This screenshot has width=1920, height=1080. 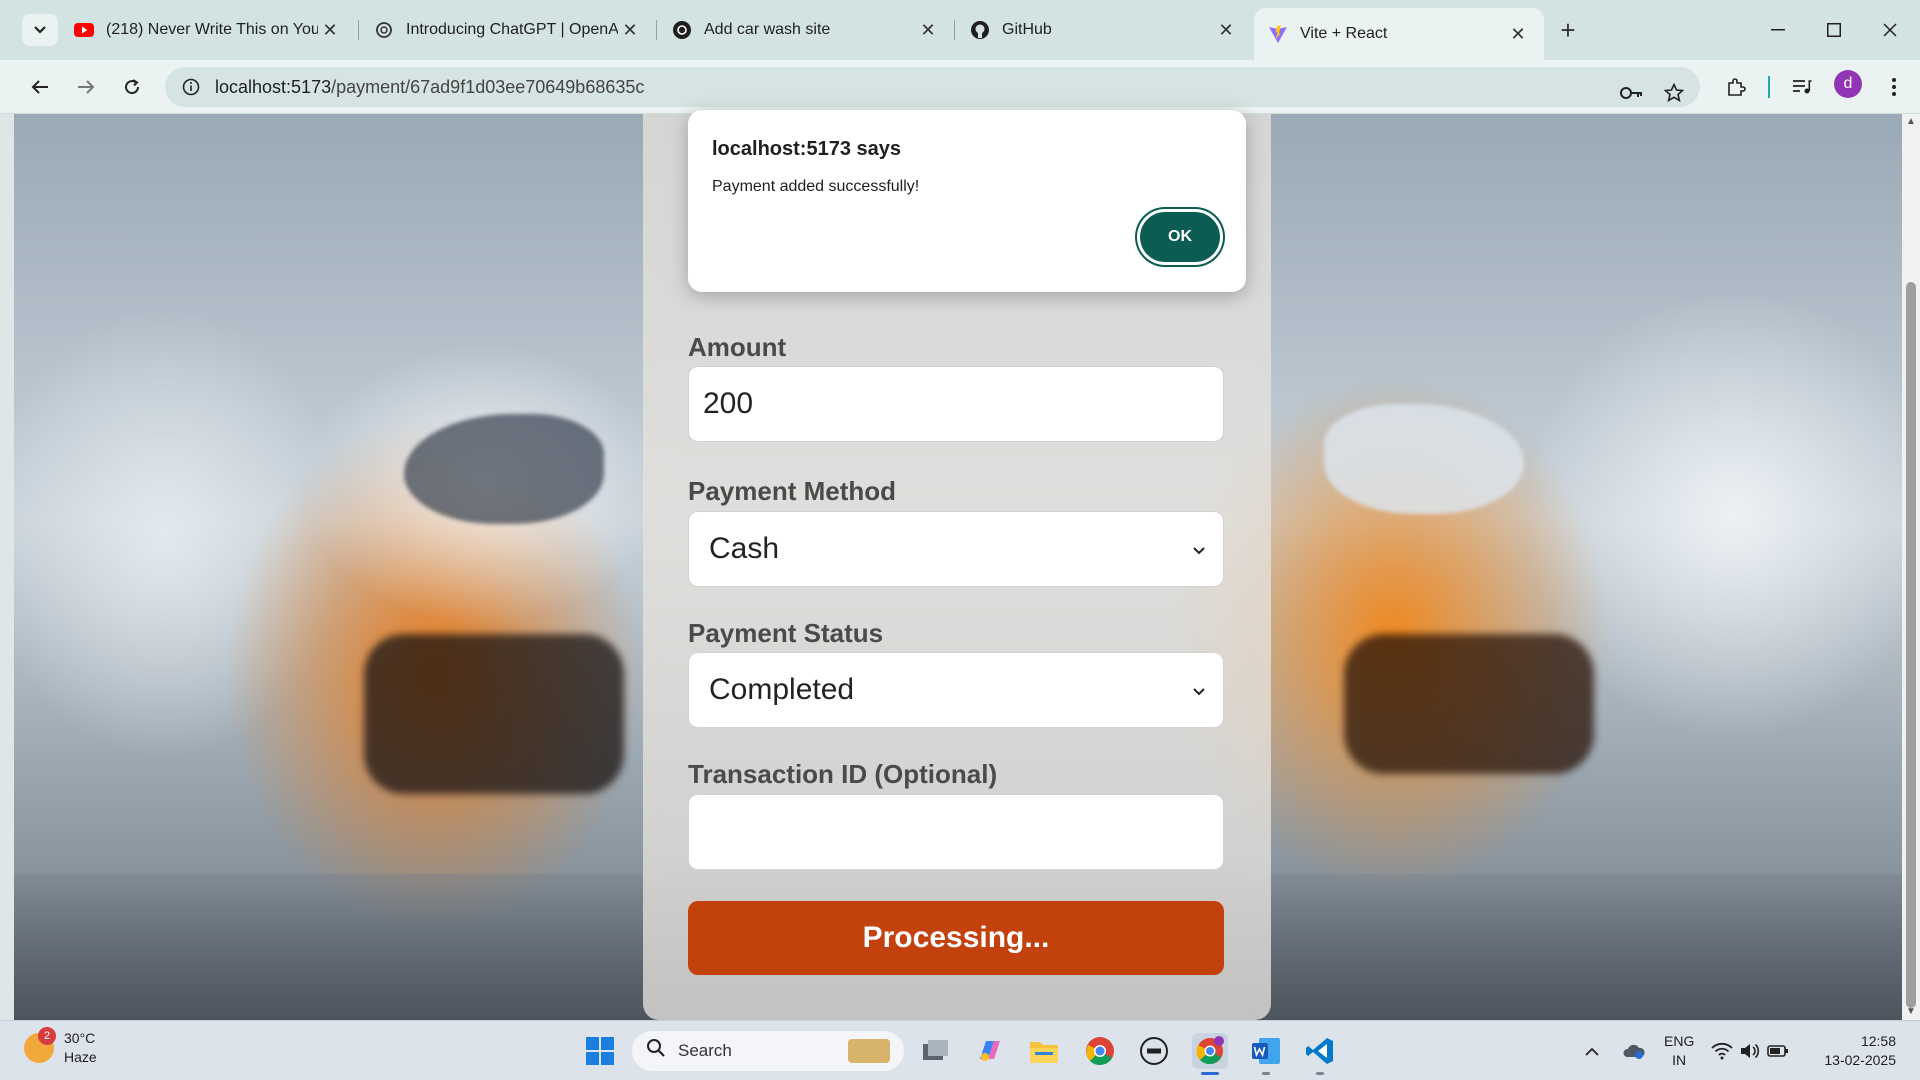 I want to click on windows-start-button, so click(x=600, y=1051).